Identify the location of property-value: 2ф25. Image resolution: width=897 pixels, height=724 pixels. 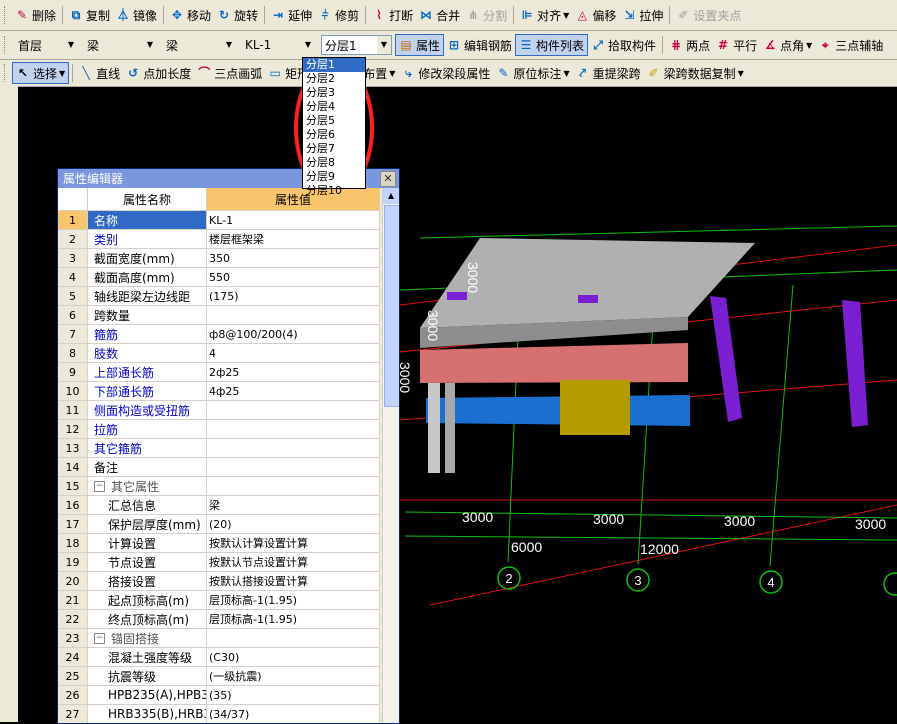
(293, 372).